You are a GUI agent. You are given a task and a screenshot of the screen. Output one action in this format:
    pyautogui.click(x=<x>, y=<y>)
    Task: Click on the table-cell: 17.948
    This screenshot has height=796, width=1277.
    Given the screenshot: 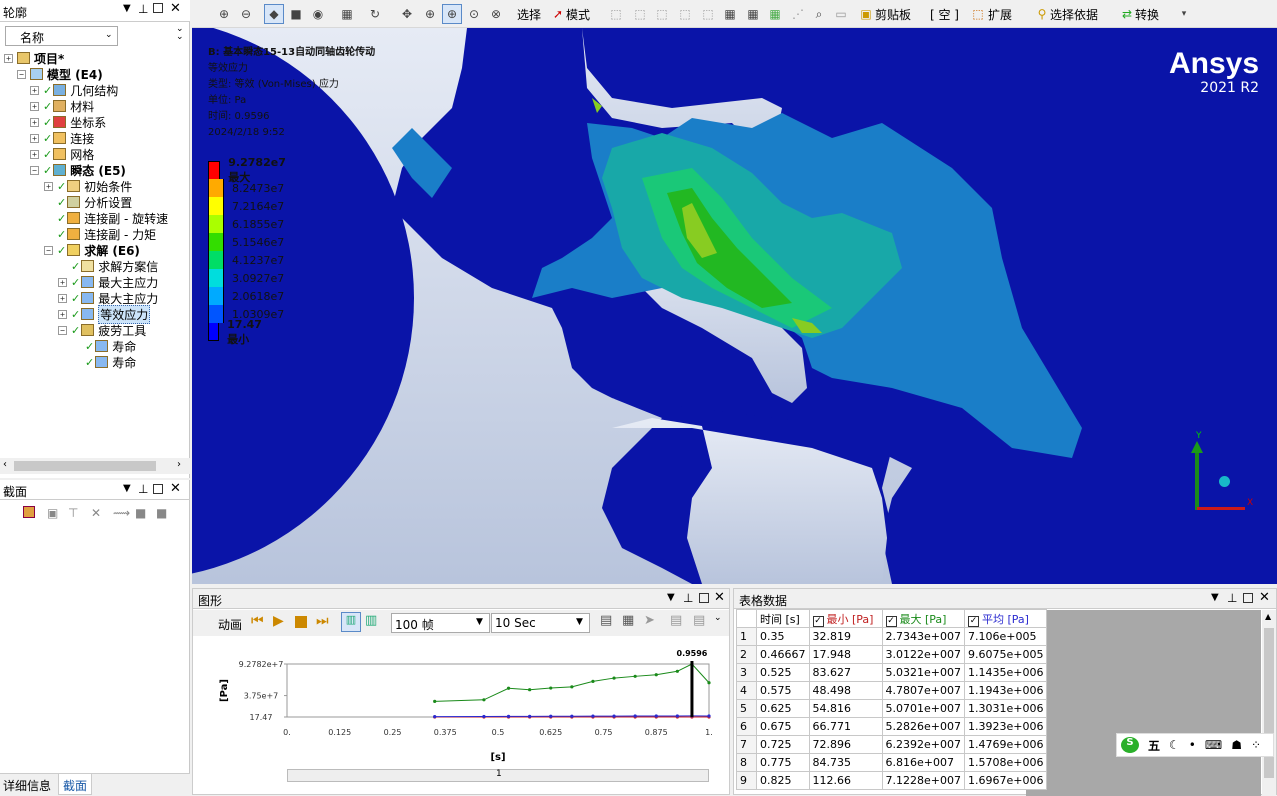 What is the action you would take?
    pyautogui.click(x=845, y=655)
    